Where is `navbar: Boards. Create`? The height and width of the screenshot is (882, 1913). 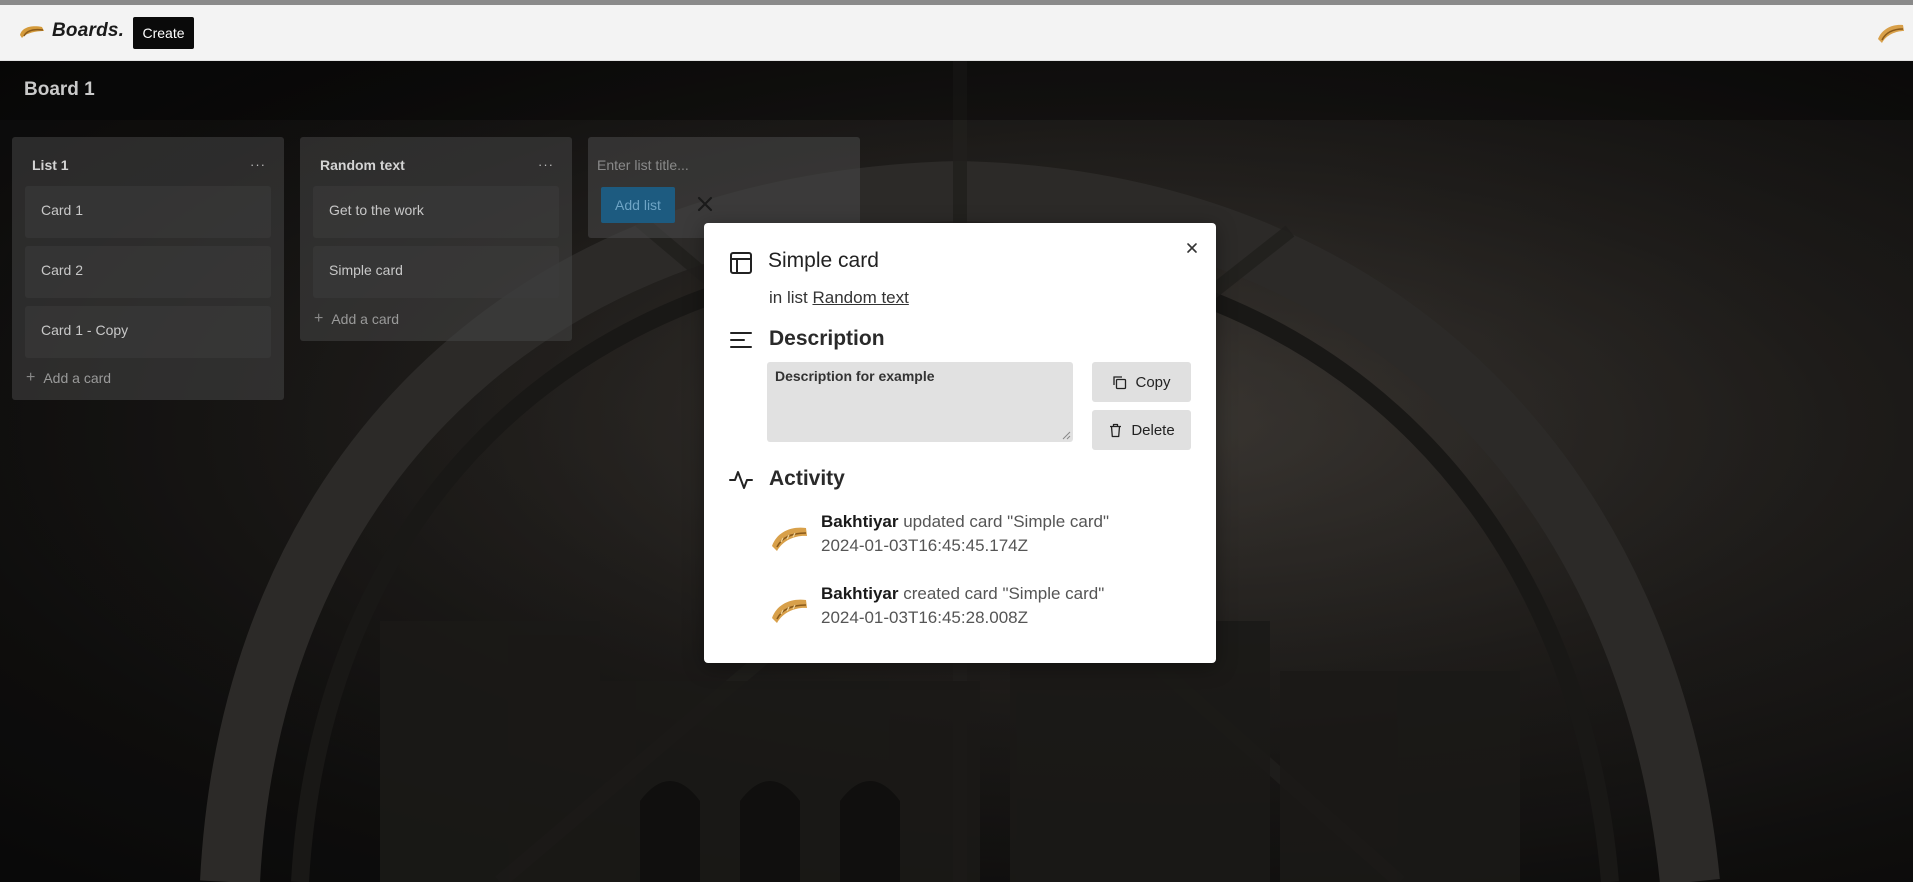
navbar: Boards. Create is located at coordinates (956, 33).